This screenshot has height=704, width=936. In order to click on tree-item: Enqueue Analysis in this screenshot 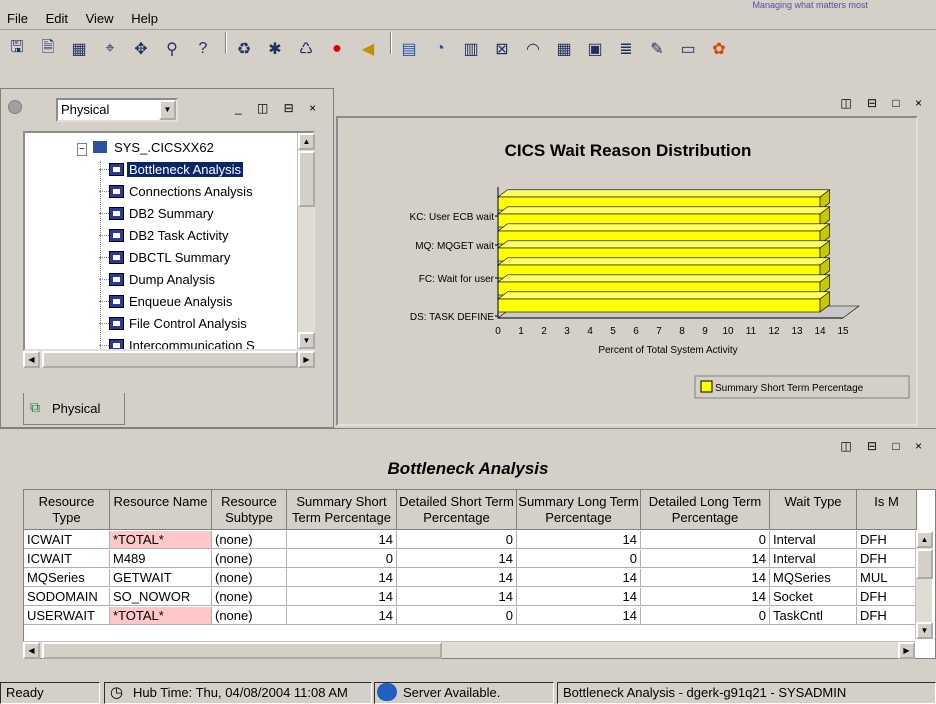, I will do `click(166, 302)`.